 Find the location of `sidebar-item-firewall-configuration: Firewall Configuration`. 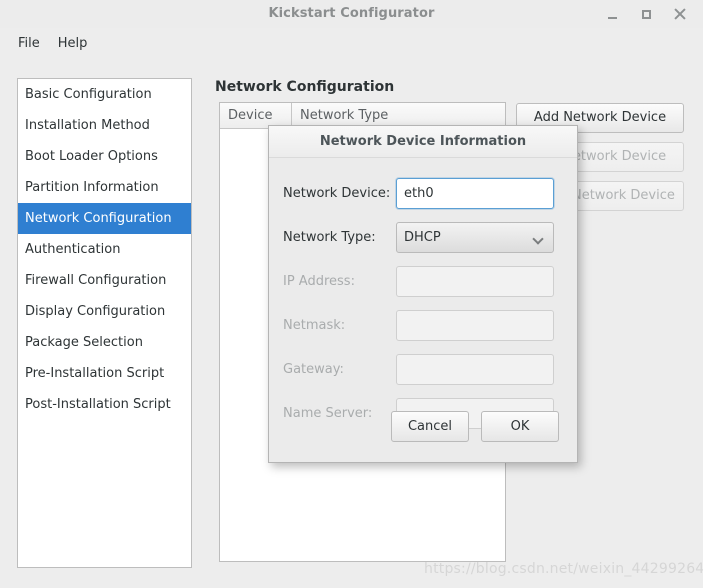

sidebar-item-firewall-configuration: Firewall Configuration is located at coordinates (104, 280).